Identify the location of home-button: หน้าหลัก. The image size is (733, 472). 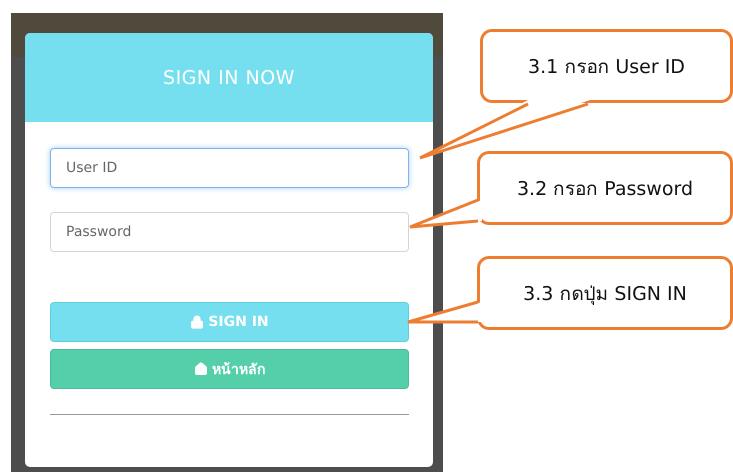
(229, 369).